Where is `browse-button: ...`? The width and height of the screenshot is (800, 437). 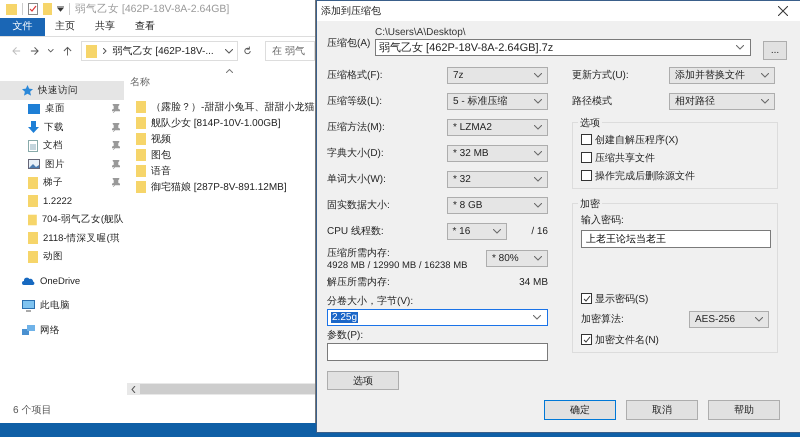 browse-button: ... is located at coordinates (775, 50).